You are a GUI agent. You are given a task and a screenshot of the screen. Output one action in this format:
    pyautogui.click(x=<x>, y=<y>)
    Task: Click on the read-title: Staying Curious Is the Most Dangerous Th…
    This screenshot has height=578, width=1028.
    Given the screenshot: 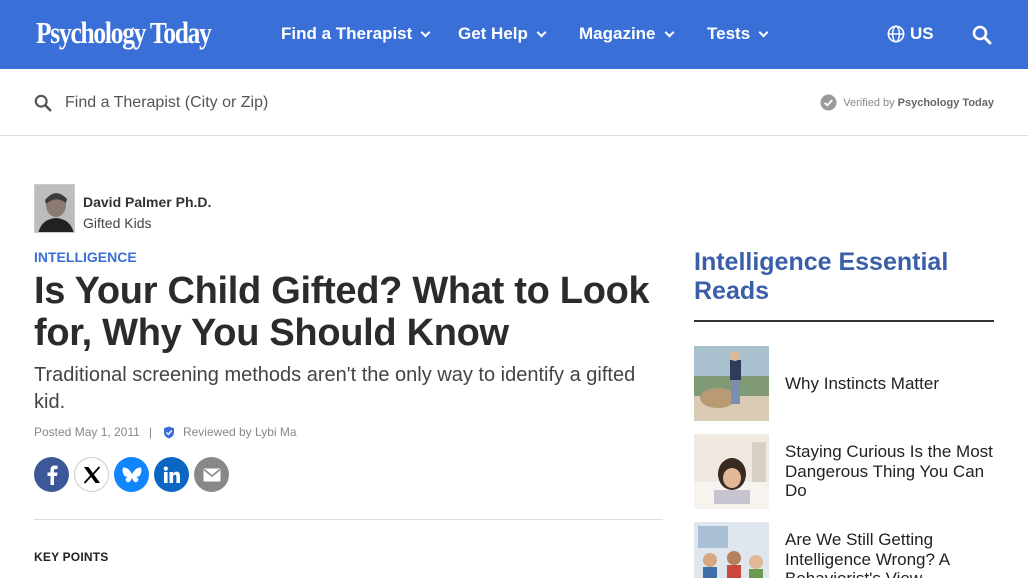 What is the action you would take?
    pyautogui.click(x=889, y=471)
    